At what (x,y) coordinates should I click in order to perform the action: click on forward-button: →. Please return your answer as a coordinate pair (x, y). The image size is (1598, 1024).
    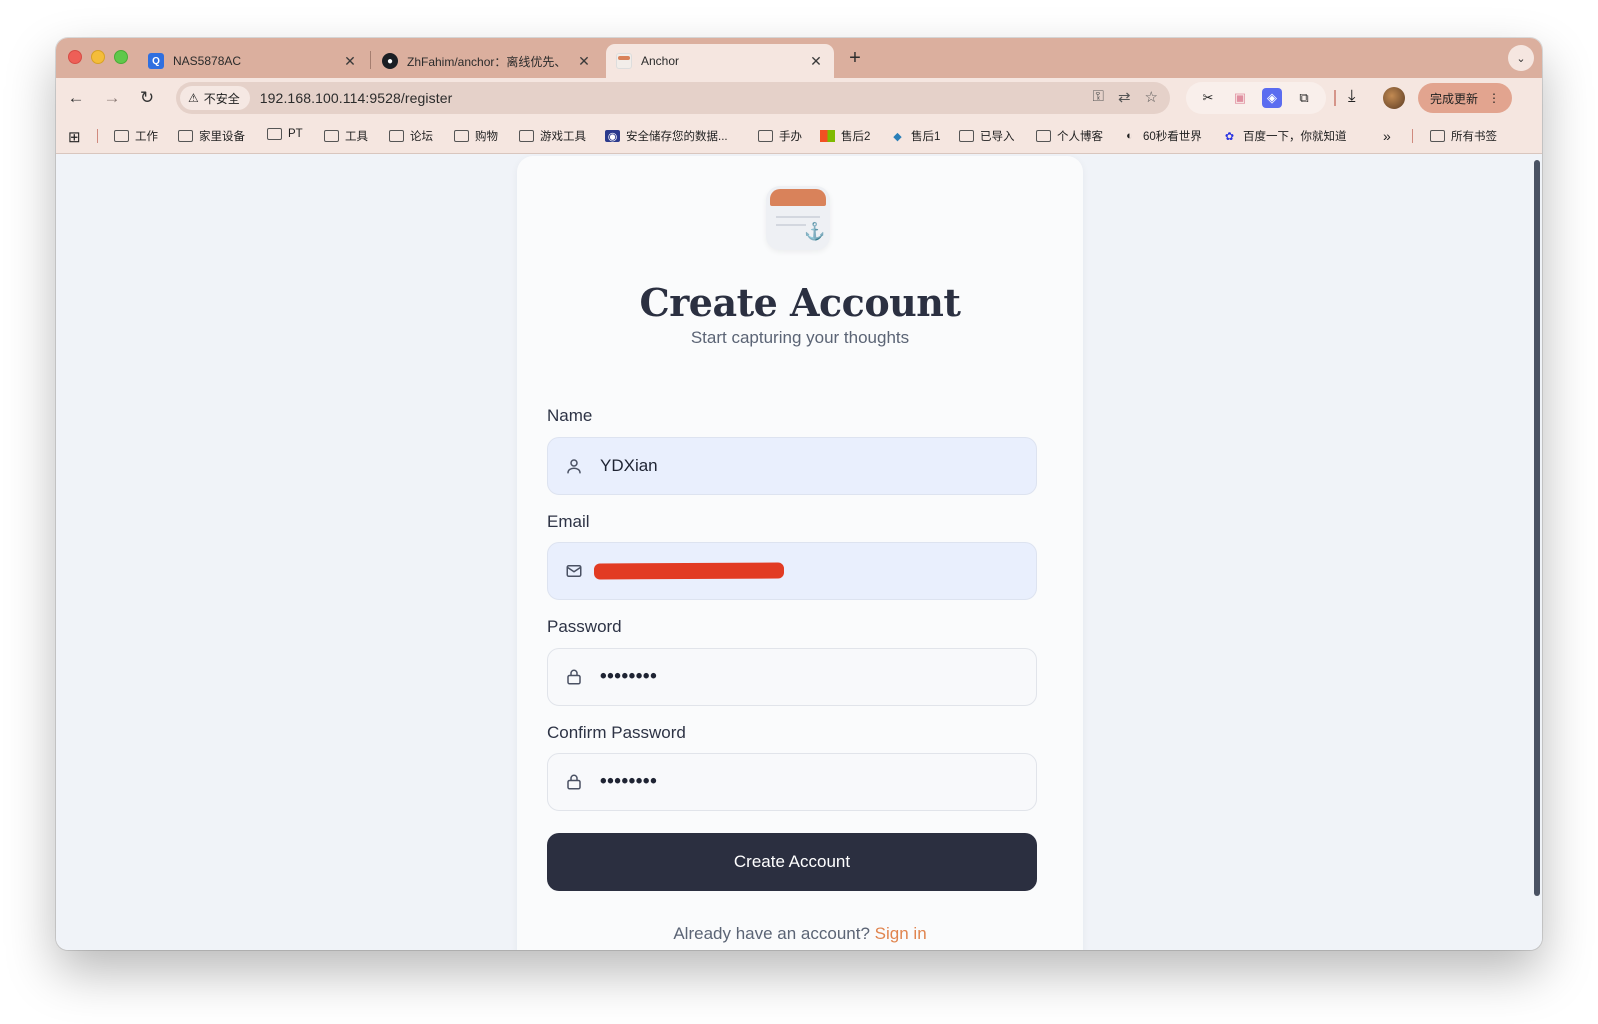
    Looking at the image, I should click on (112, 98).